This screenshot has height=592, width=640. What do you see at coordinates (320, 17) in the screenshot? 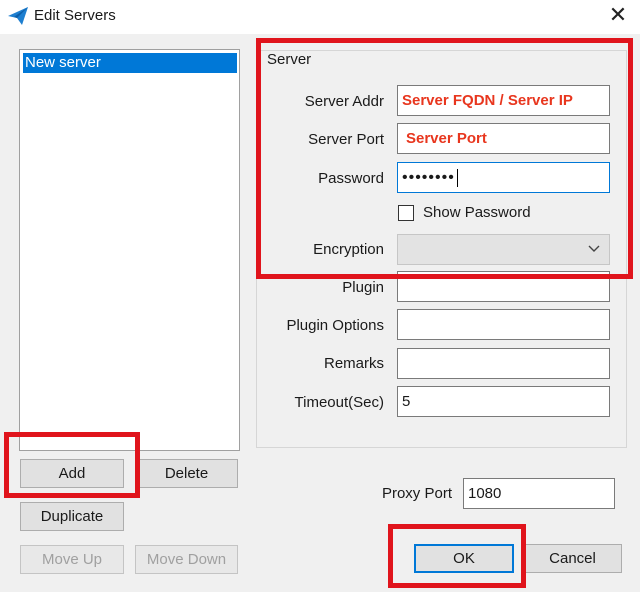
I see `title-bar: Edit Servers ✕` at bounding box center [320, 17].